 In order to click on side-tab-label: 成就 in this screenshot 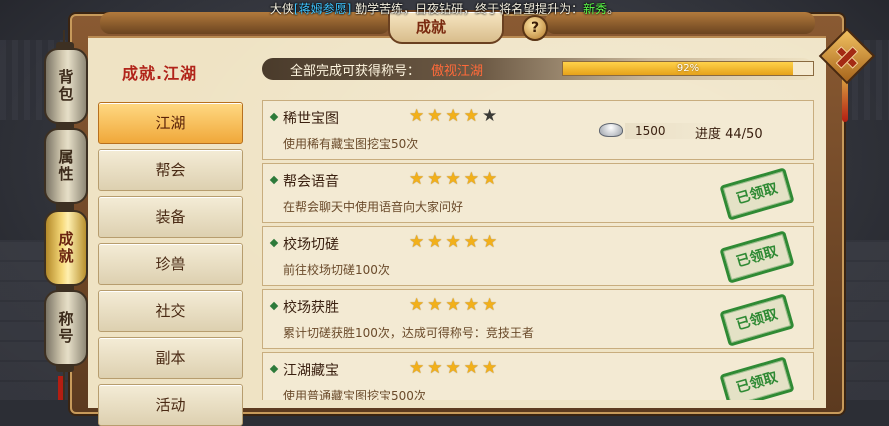, I will do `click(65, 248)`.